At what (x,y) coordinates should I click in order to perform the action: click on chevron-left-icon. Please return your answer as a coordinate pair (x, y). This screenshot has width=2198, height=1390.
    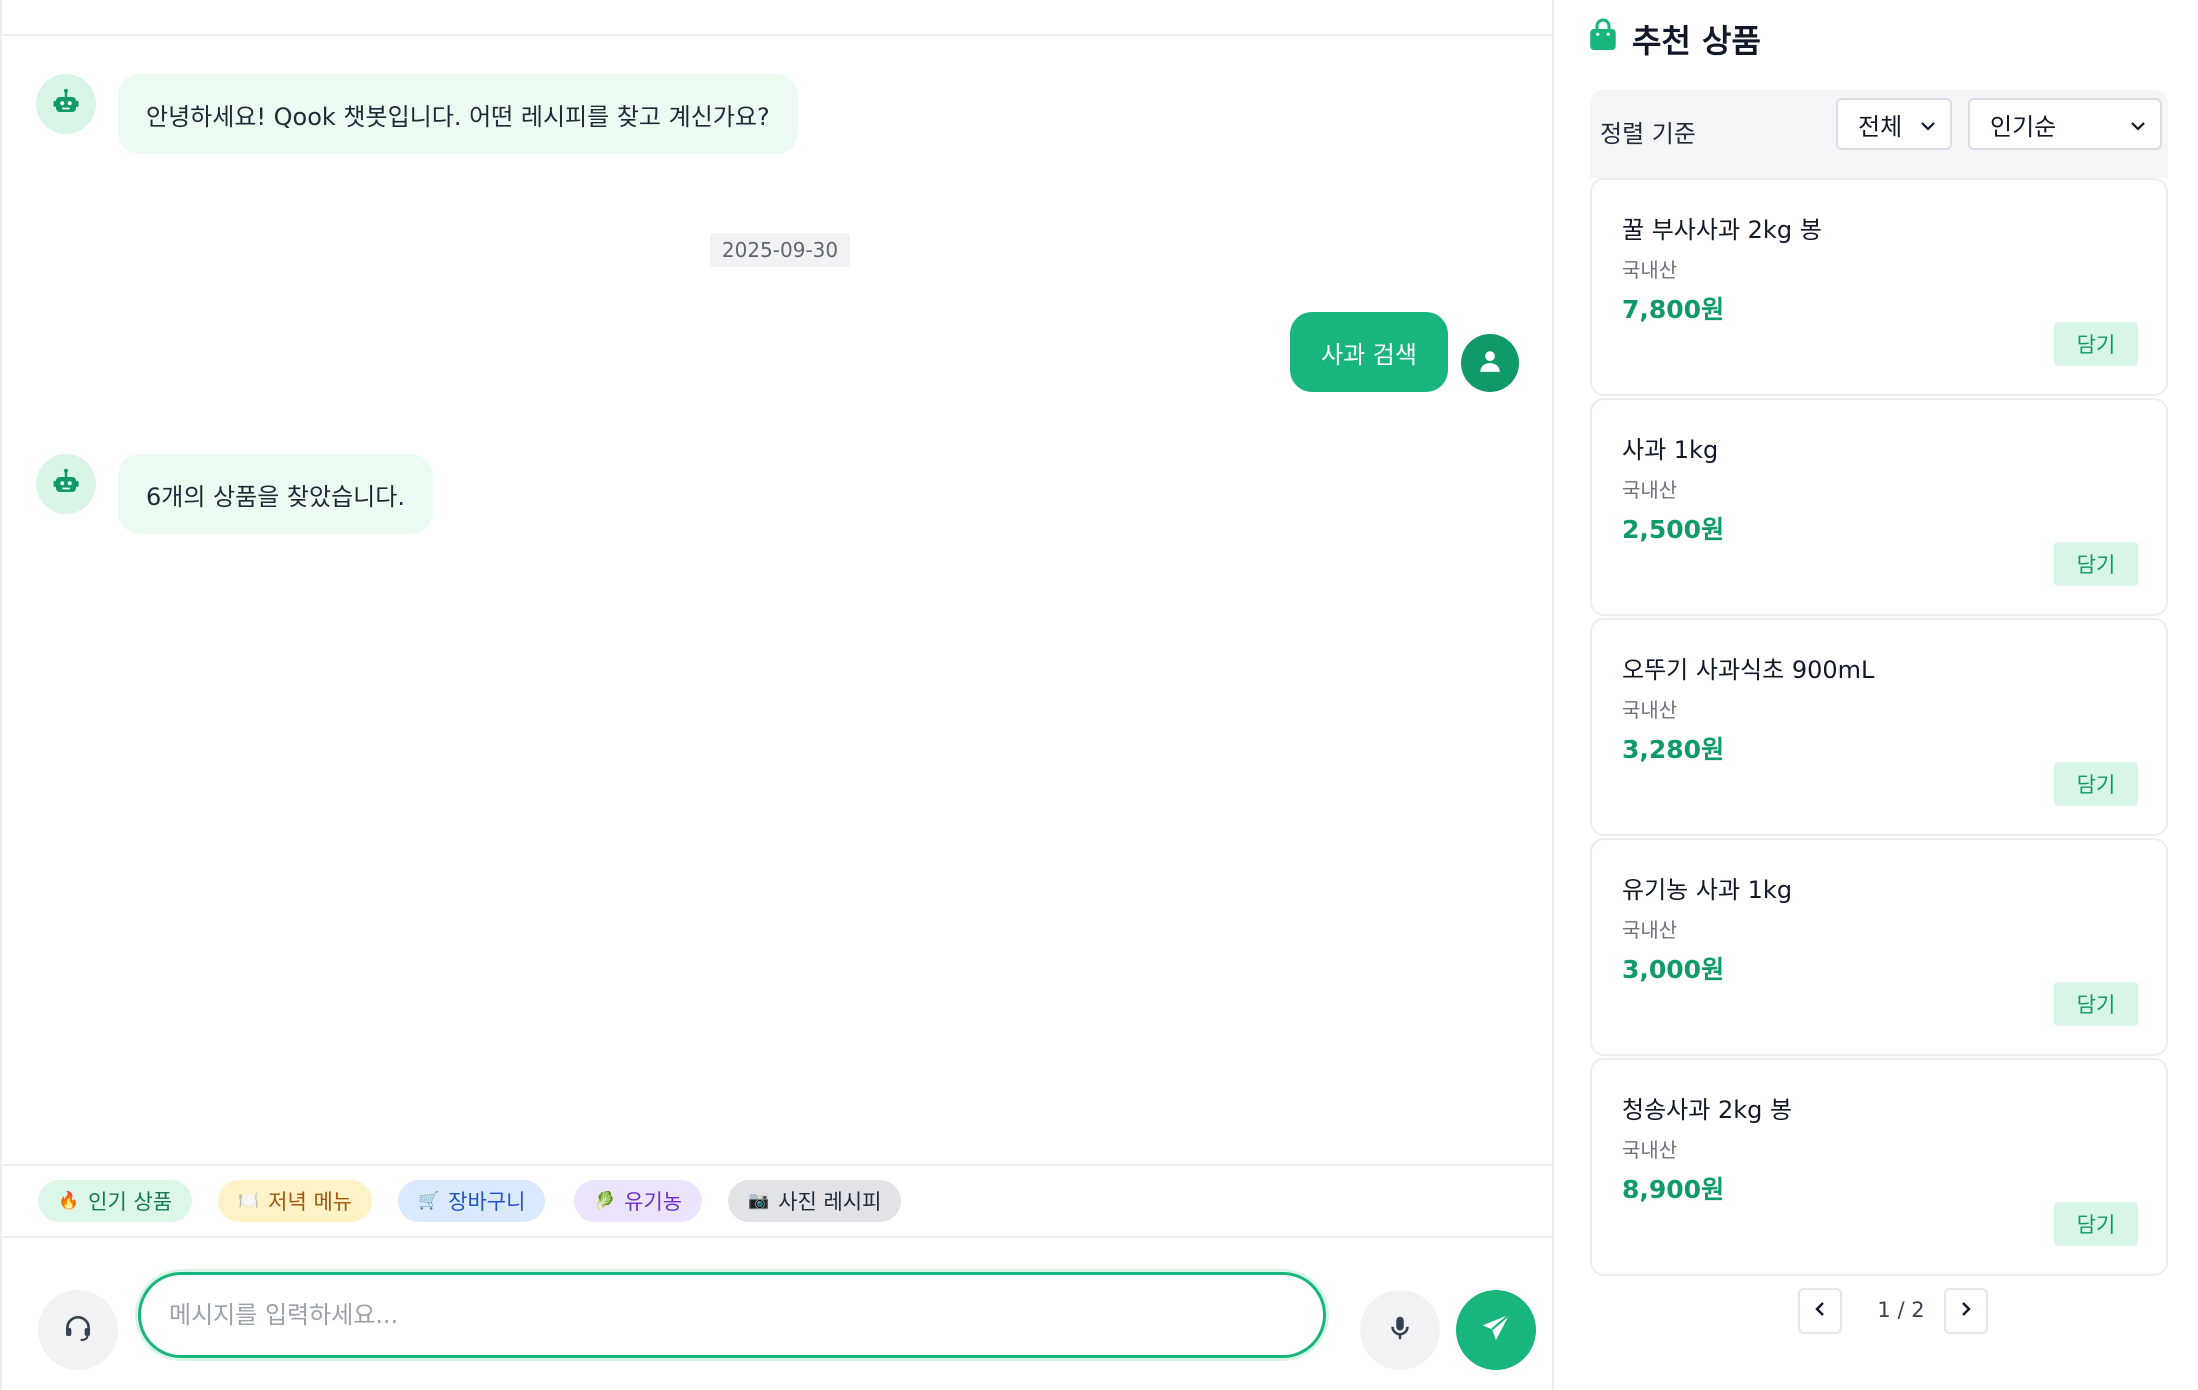
    Looking at the image, I should click on (1820, 1311).